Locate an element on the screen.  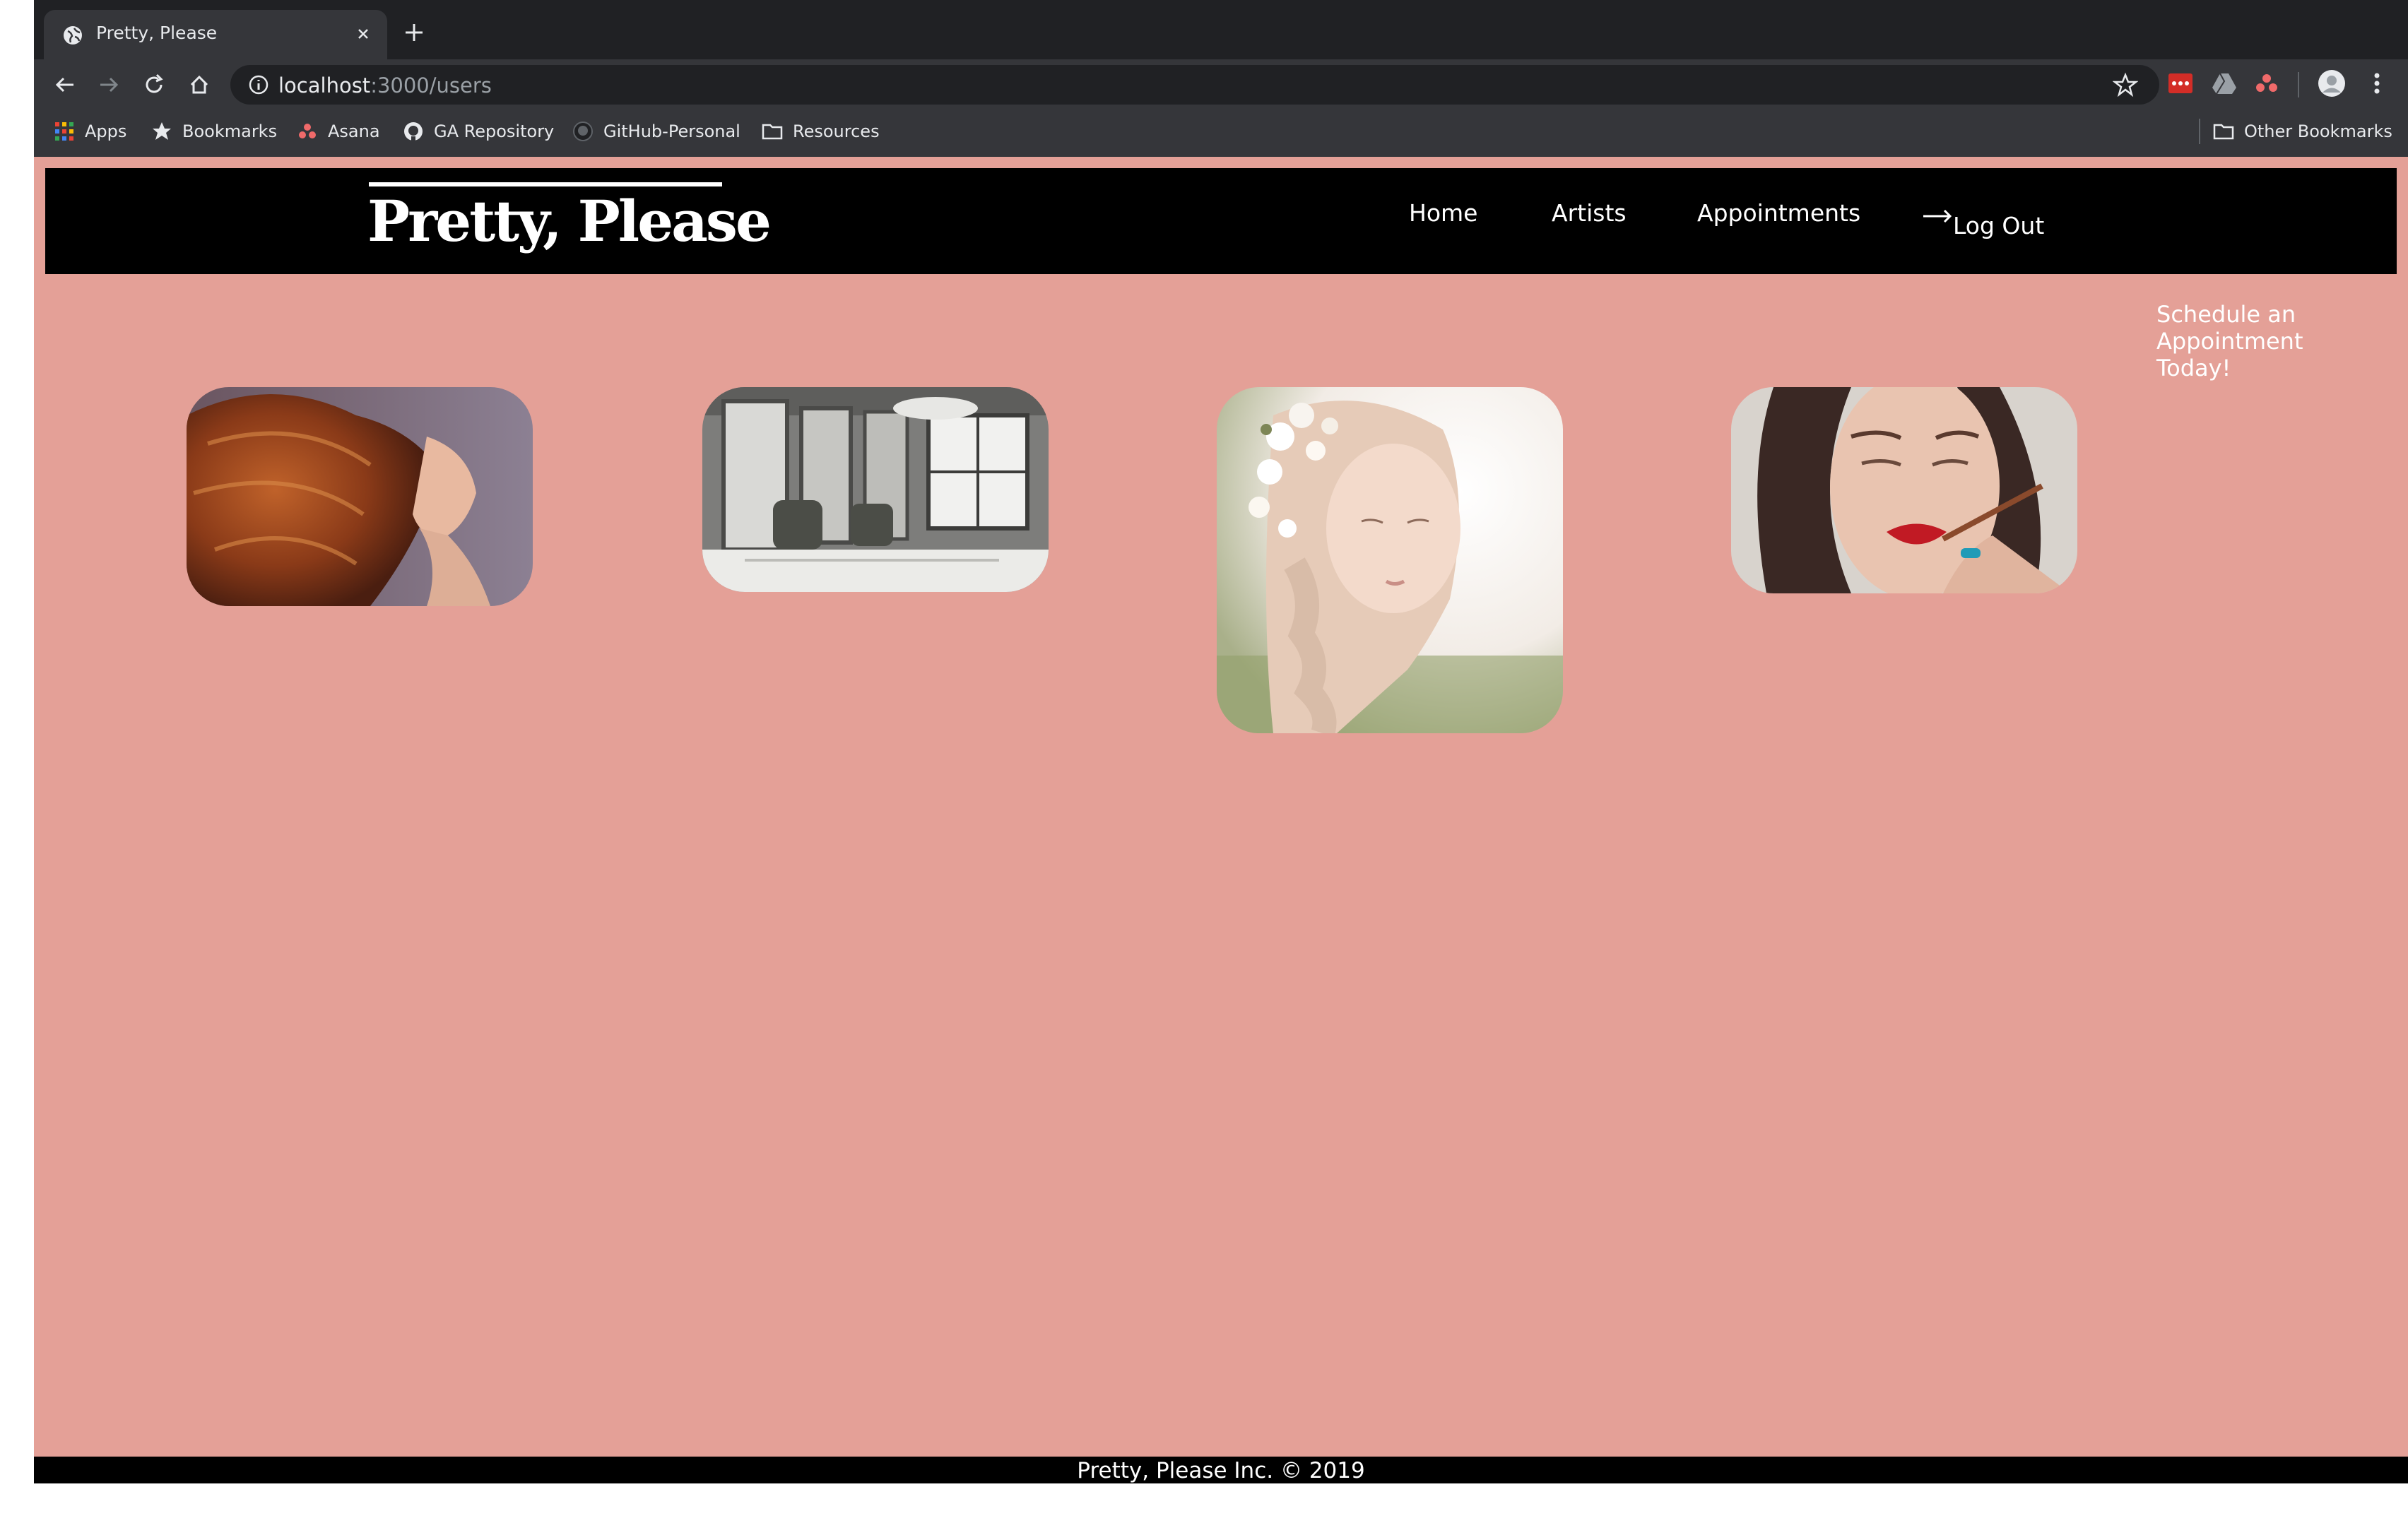
bookmark-ga-repository: GA Repository is located at coordinates (478, 131).